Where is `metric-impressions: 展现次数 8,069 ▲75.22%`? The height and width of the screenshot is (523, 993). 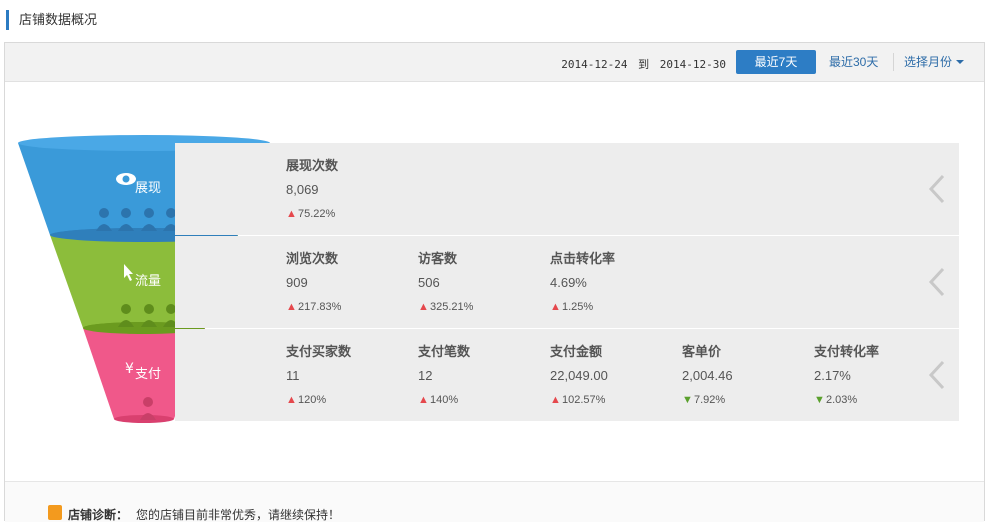 metric-impressions: 展现次数 8,069 ▲75.22% is located at coordinates (351, 189).